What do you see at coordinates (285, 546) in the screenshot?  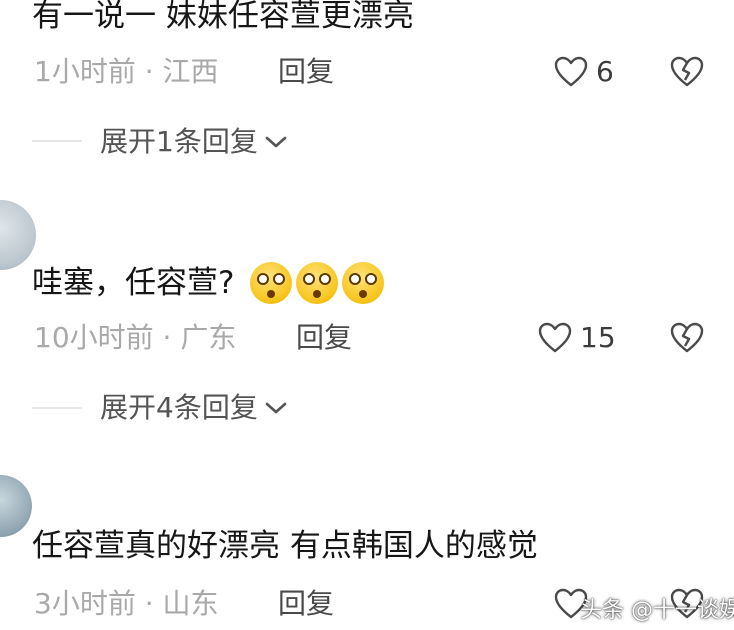 I see `comment-text: 任容萱真的好漂亮 有点韩国人的感觉` at bounding box center [285, 546].